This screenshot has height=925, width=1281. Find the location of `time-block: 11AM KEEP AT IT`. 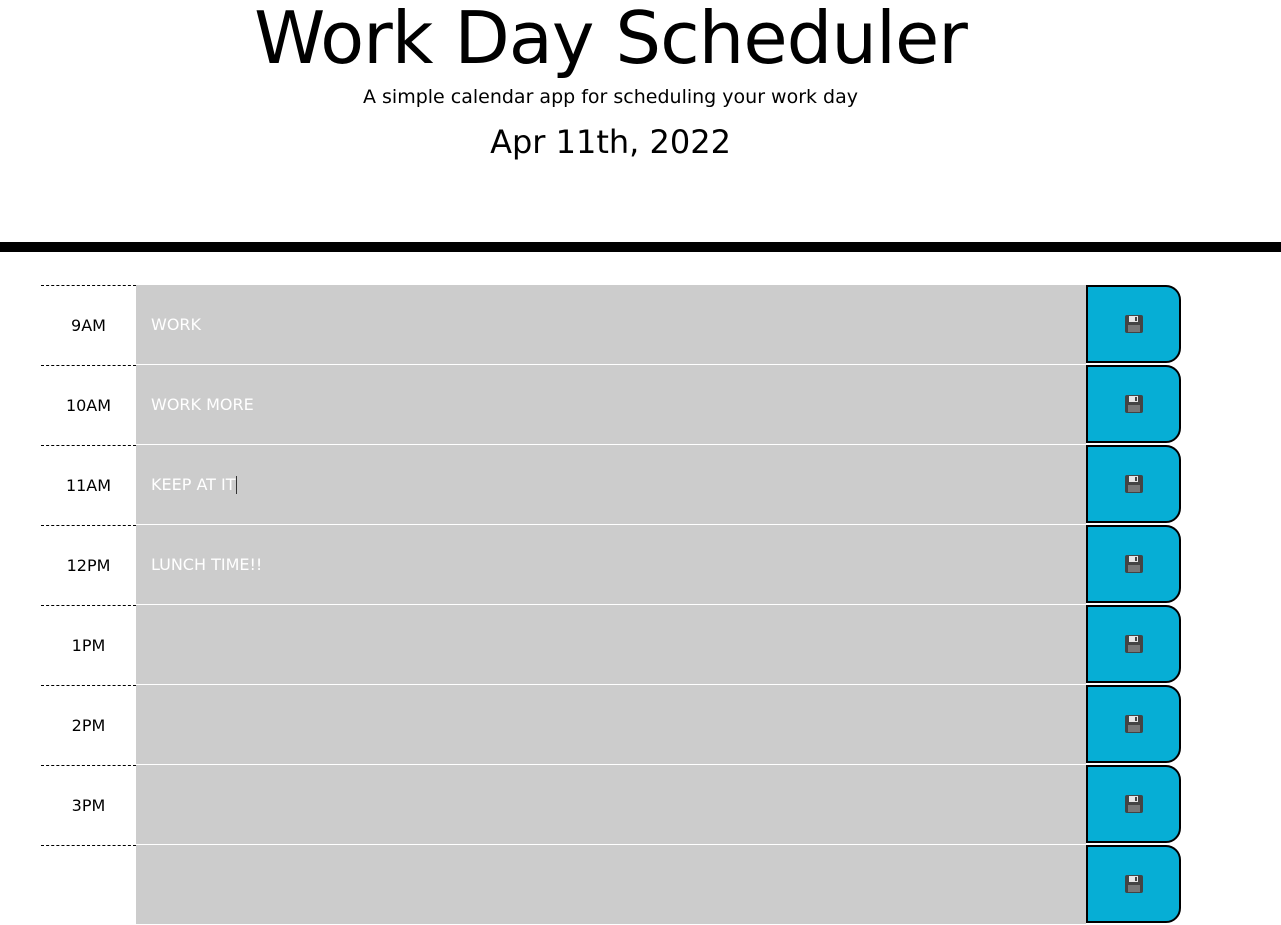

time-block: 11AM KEEP AT IT is located at coordinates (611, 485).